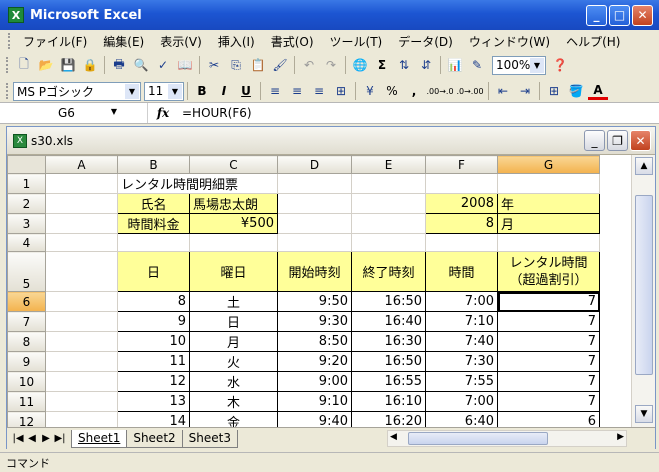  I want to click on end-cell: 16:40, so click(388, 321).